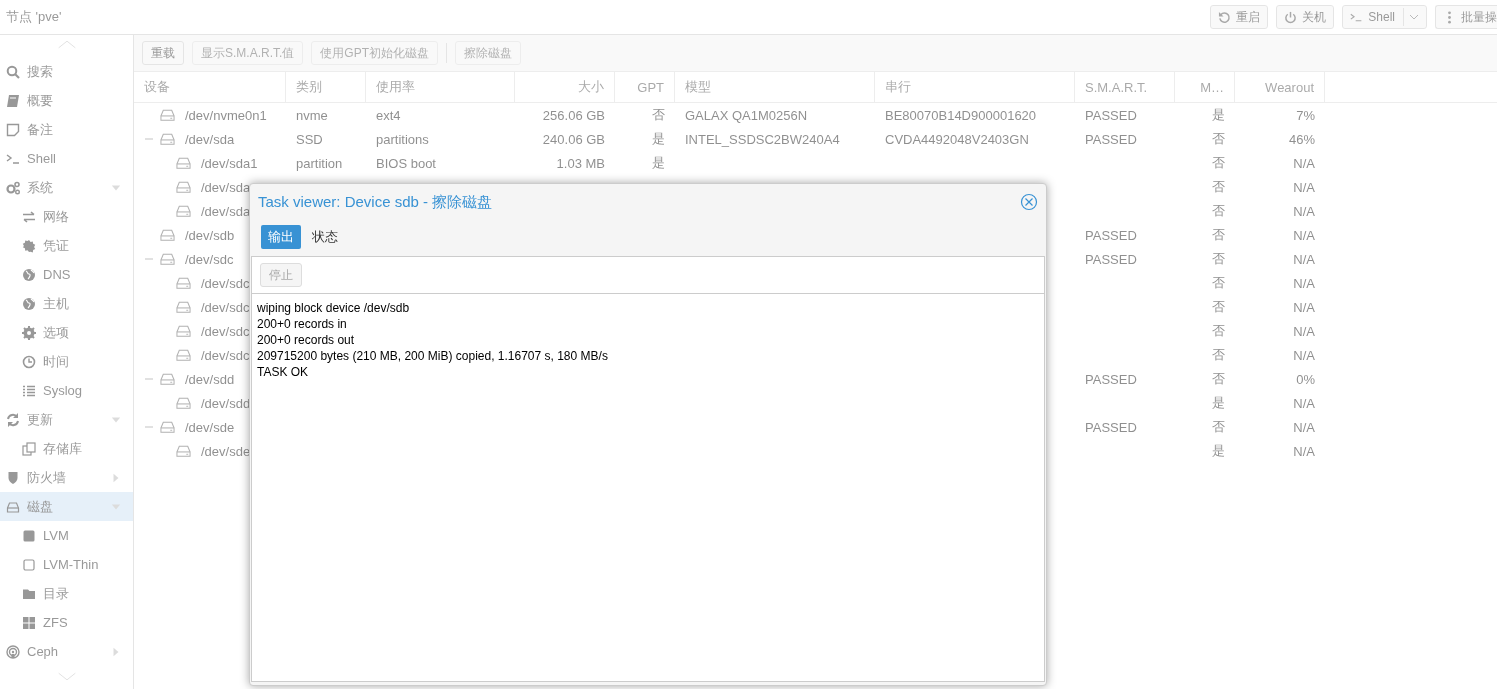 Image resolution: width=1497 pixels, height=689 pixels. I want to click on table-cell: nvme, so click(312, 115).